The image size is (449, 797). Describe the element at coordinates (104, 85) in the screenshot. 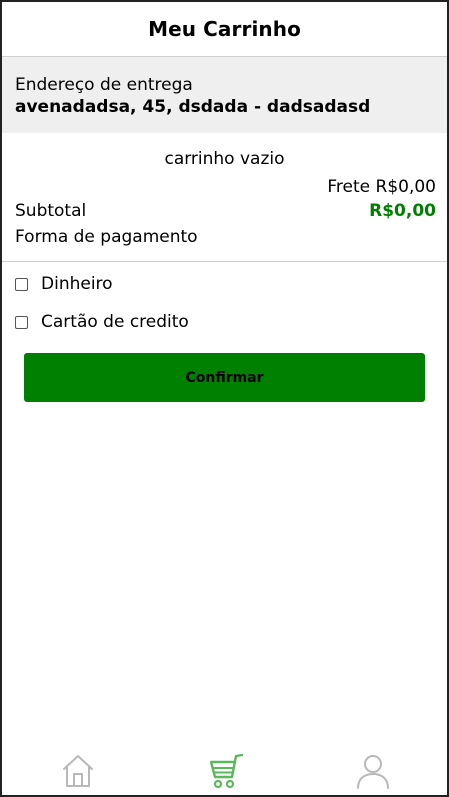

I see `delivery-address-label: Endereço de entrega` at that location.